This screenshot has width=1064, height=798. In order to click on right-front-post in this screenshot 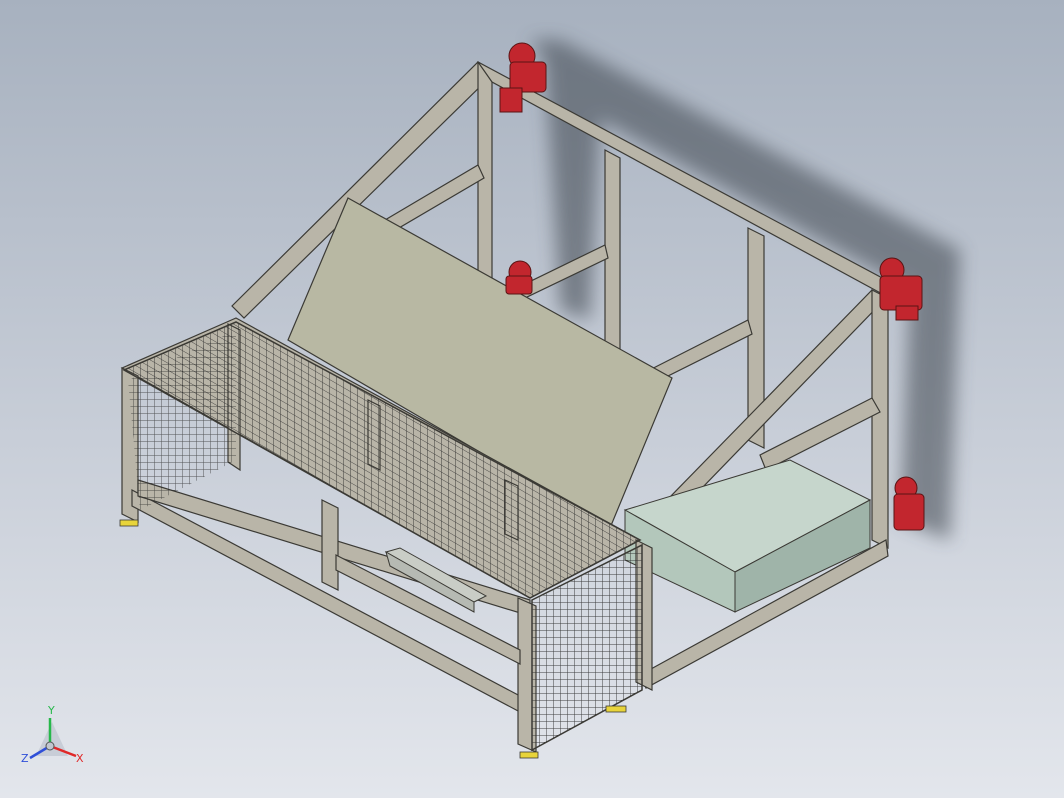, I will do `click(880, 419)`.